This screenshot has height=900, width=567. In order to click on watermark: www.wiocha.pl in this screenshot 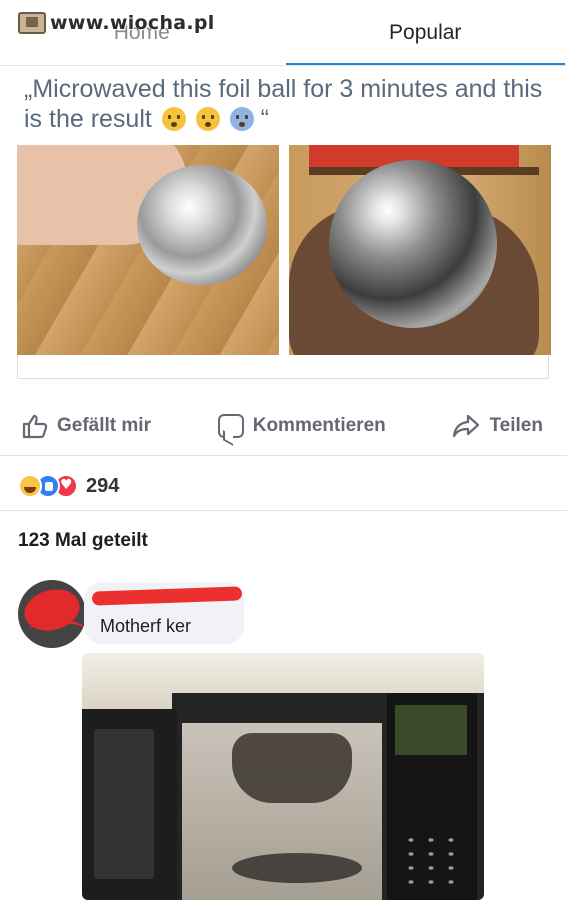, I will do `click(116, 23)`.